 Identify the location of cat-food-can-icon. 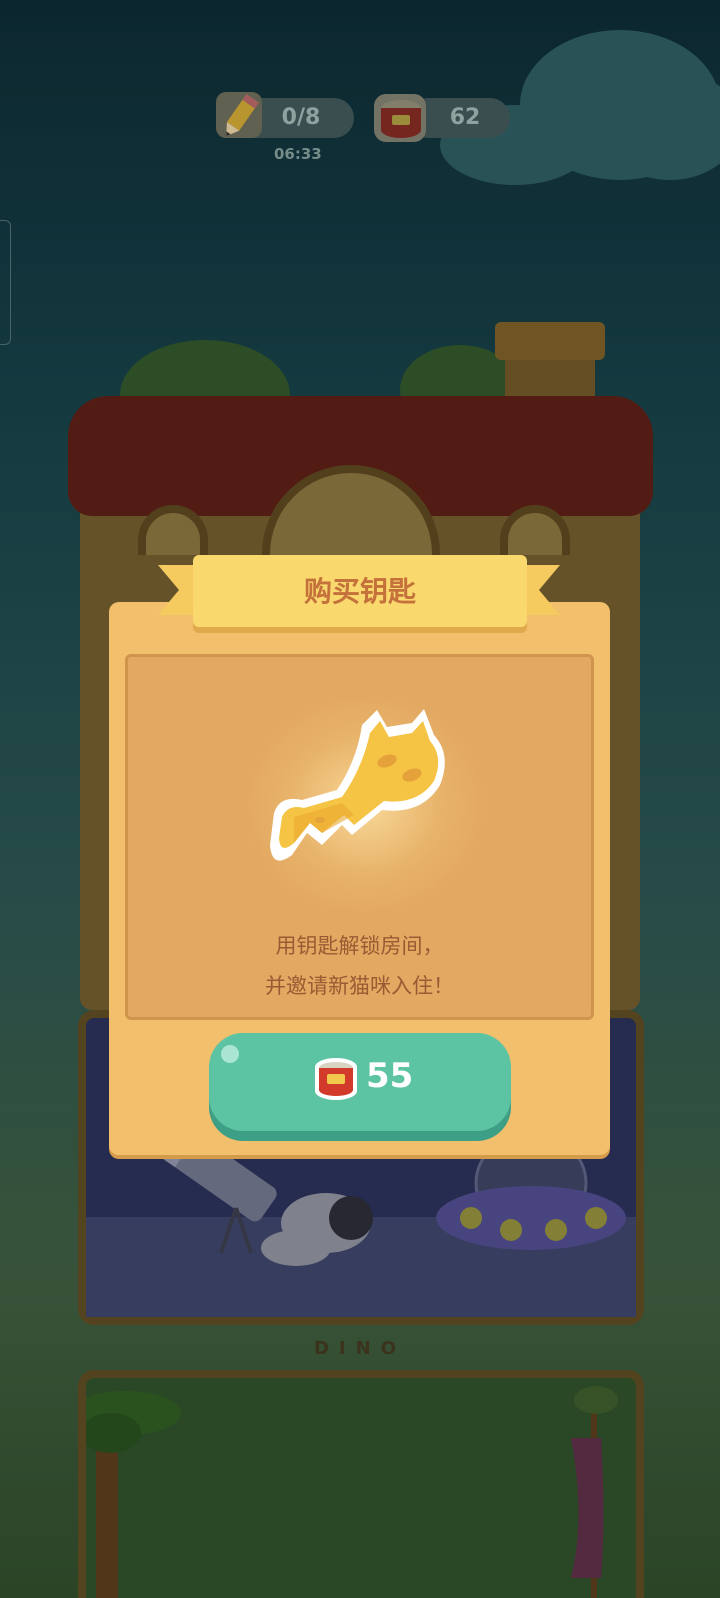
(336, 1079).